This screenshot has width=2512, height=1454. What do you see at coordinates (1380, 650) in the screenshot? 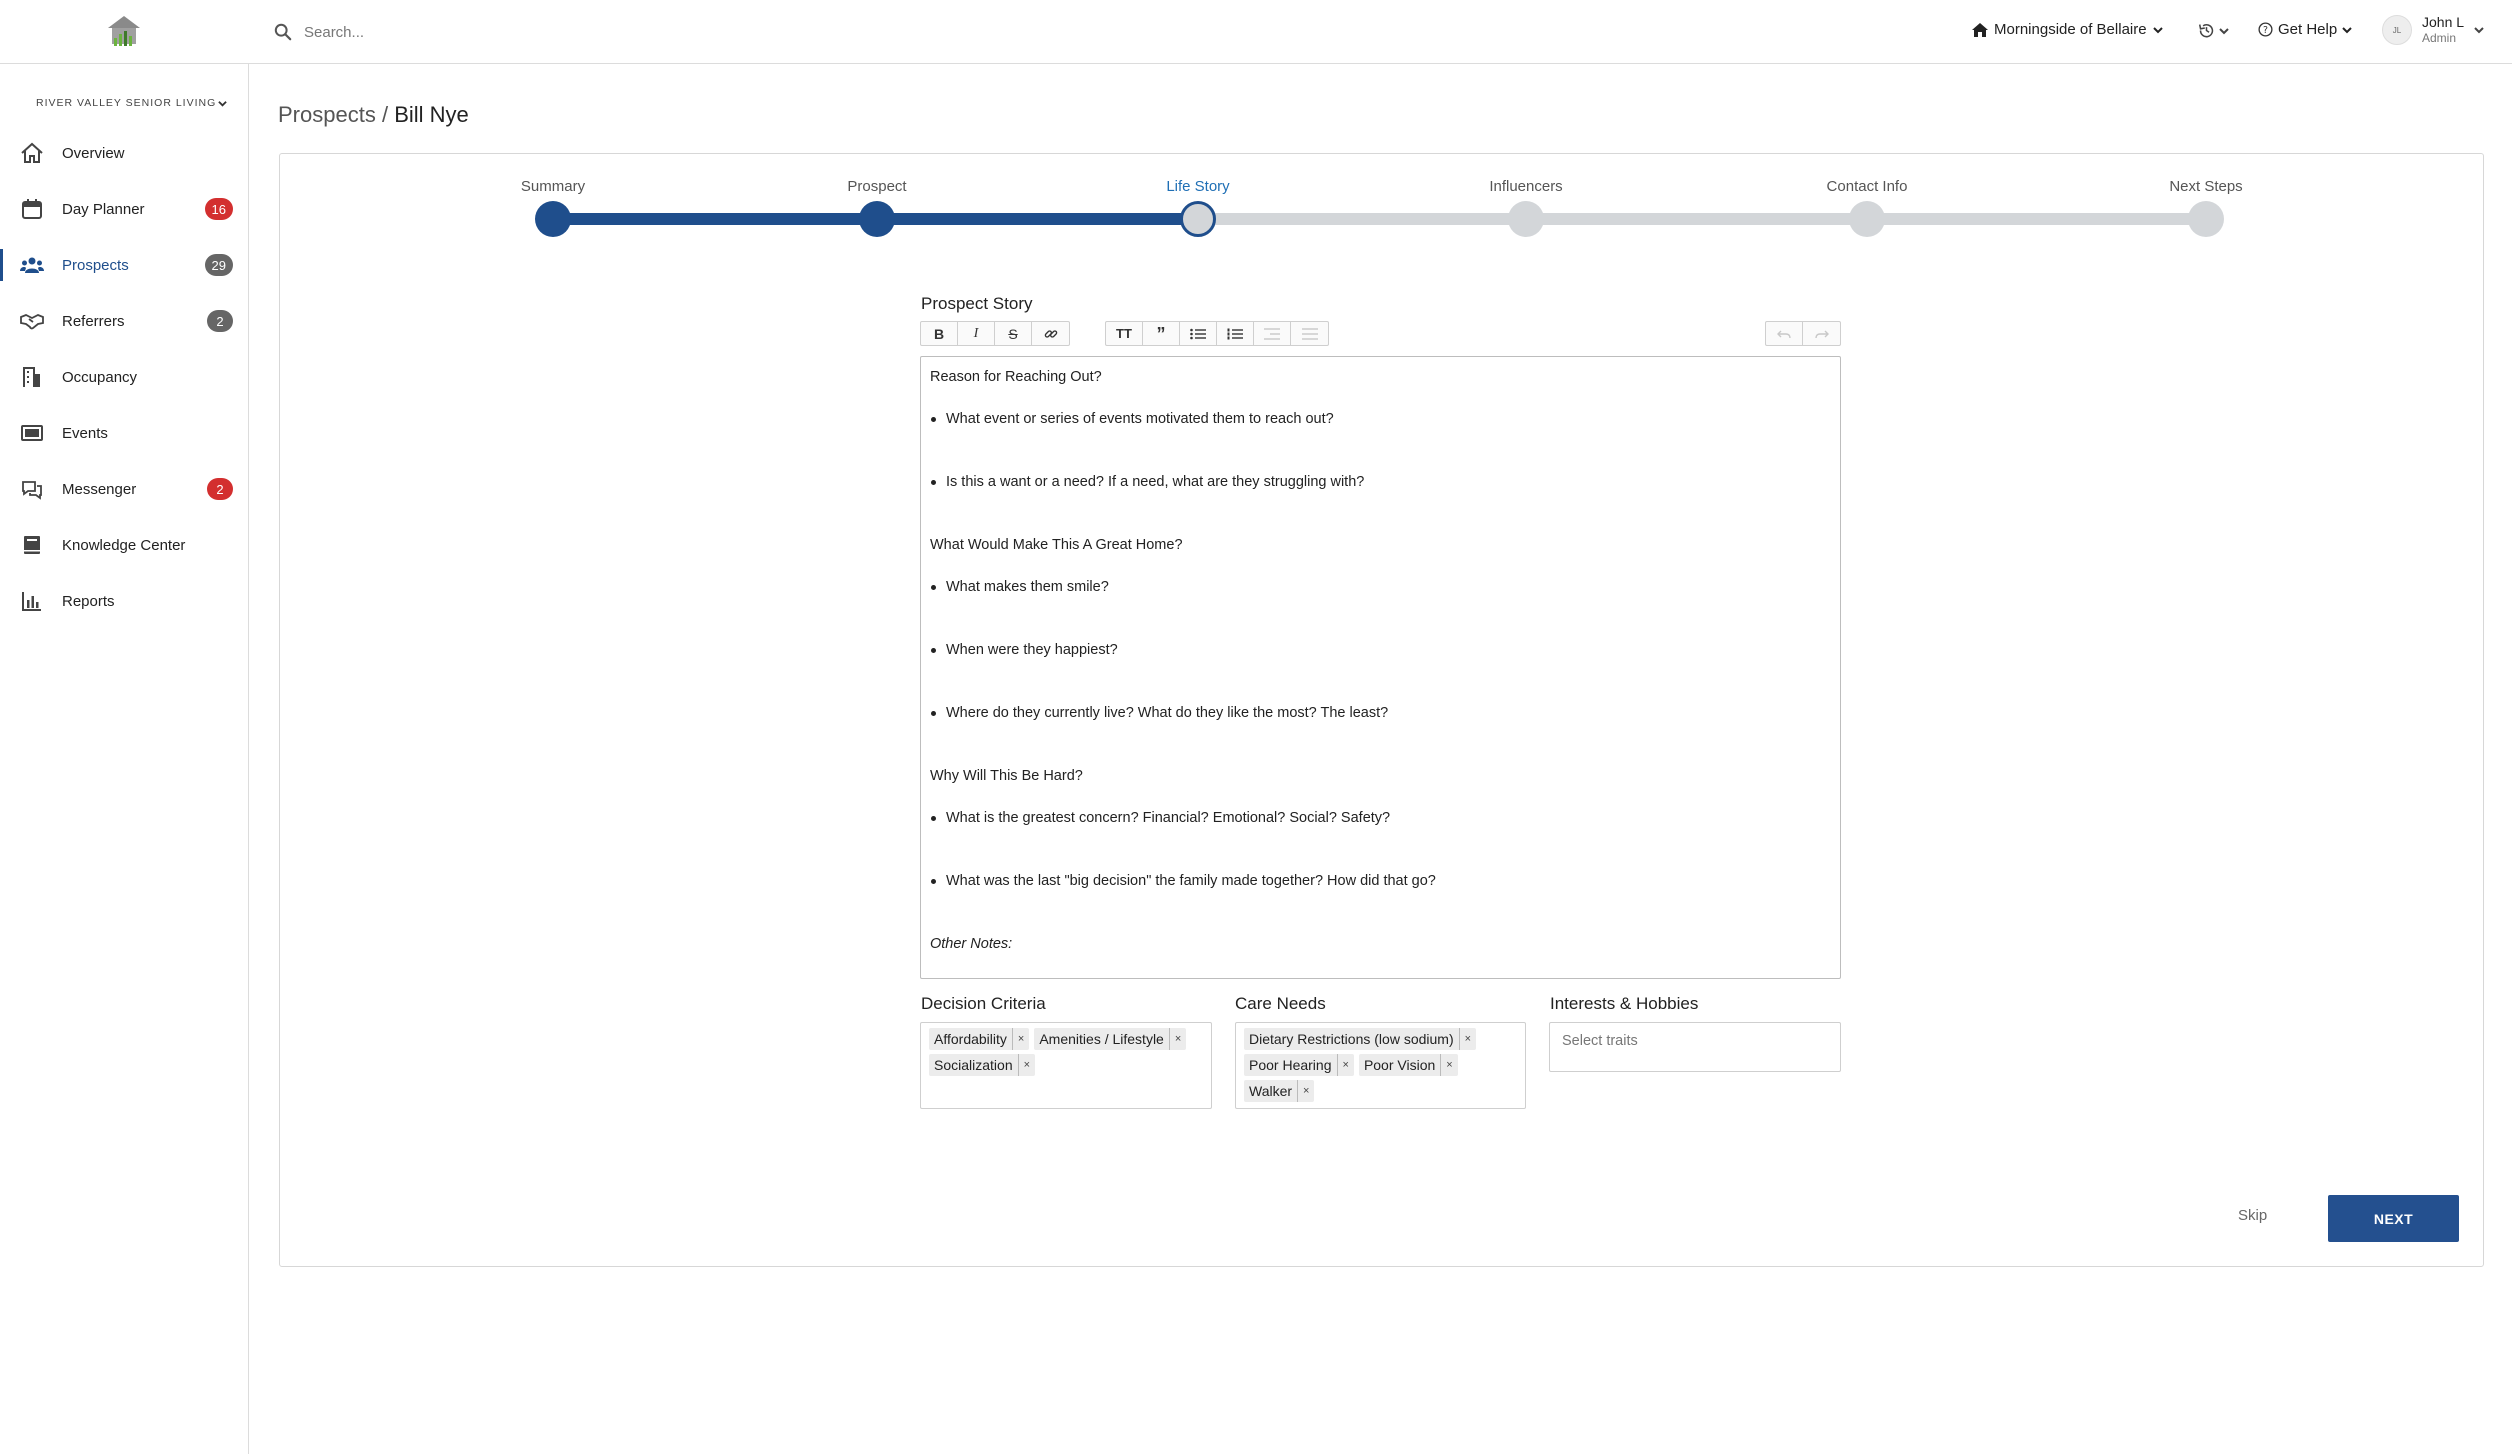
I see `editor-bullet: When were they happiest?` at bounding box center [1380, 650].